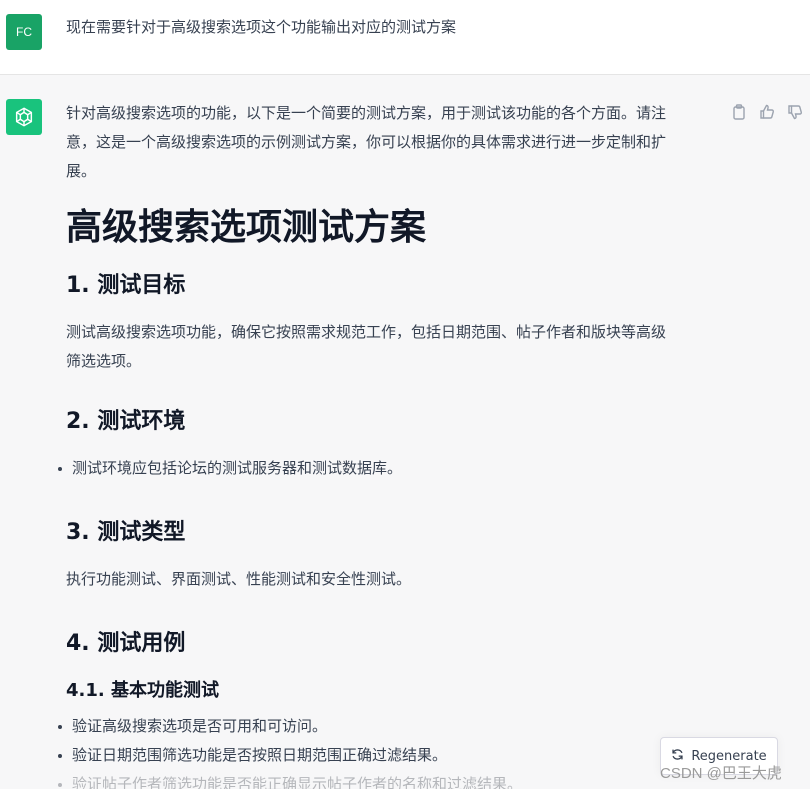 This screenshot has height=789, width=810. What do you see at coordinates (126, 421) in the screenshot?
I see `section-heading: 2. 测试环境` at bounding box center [126, 421].